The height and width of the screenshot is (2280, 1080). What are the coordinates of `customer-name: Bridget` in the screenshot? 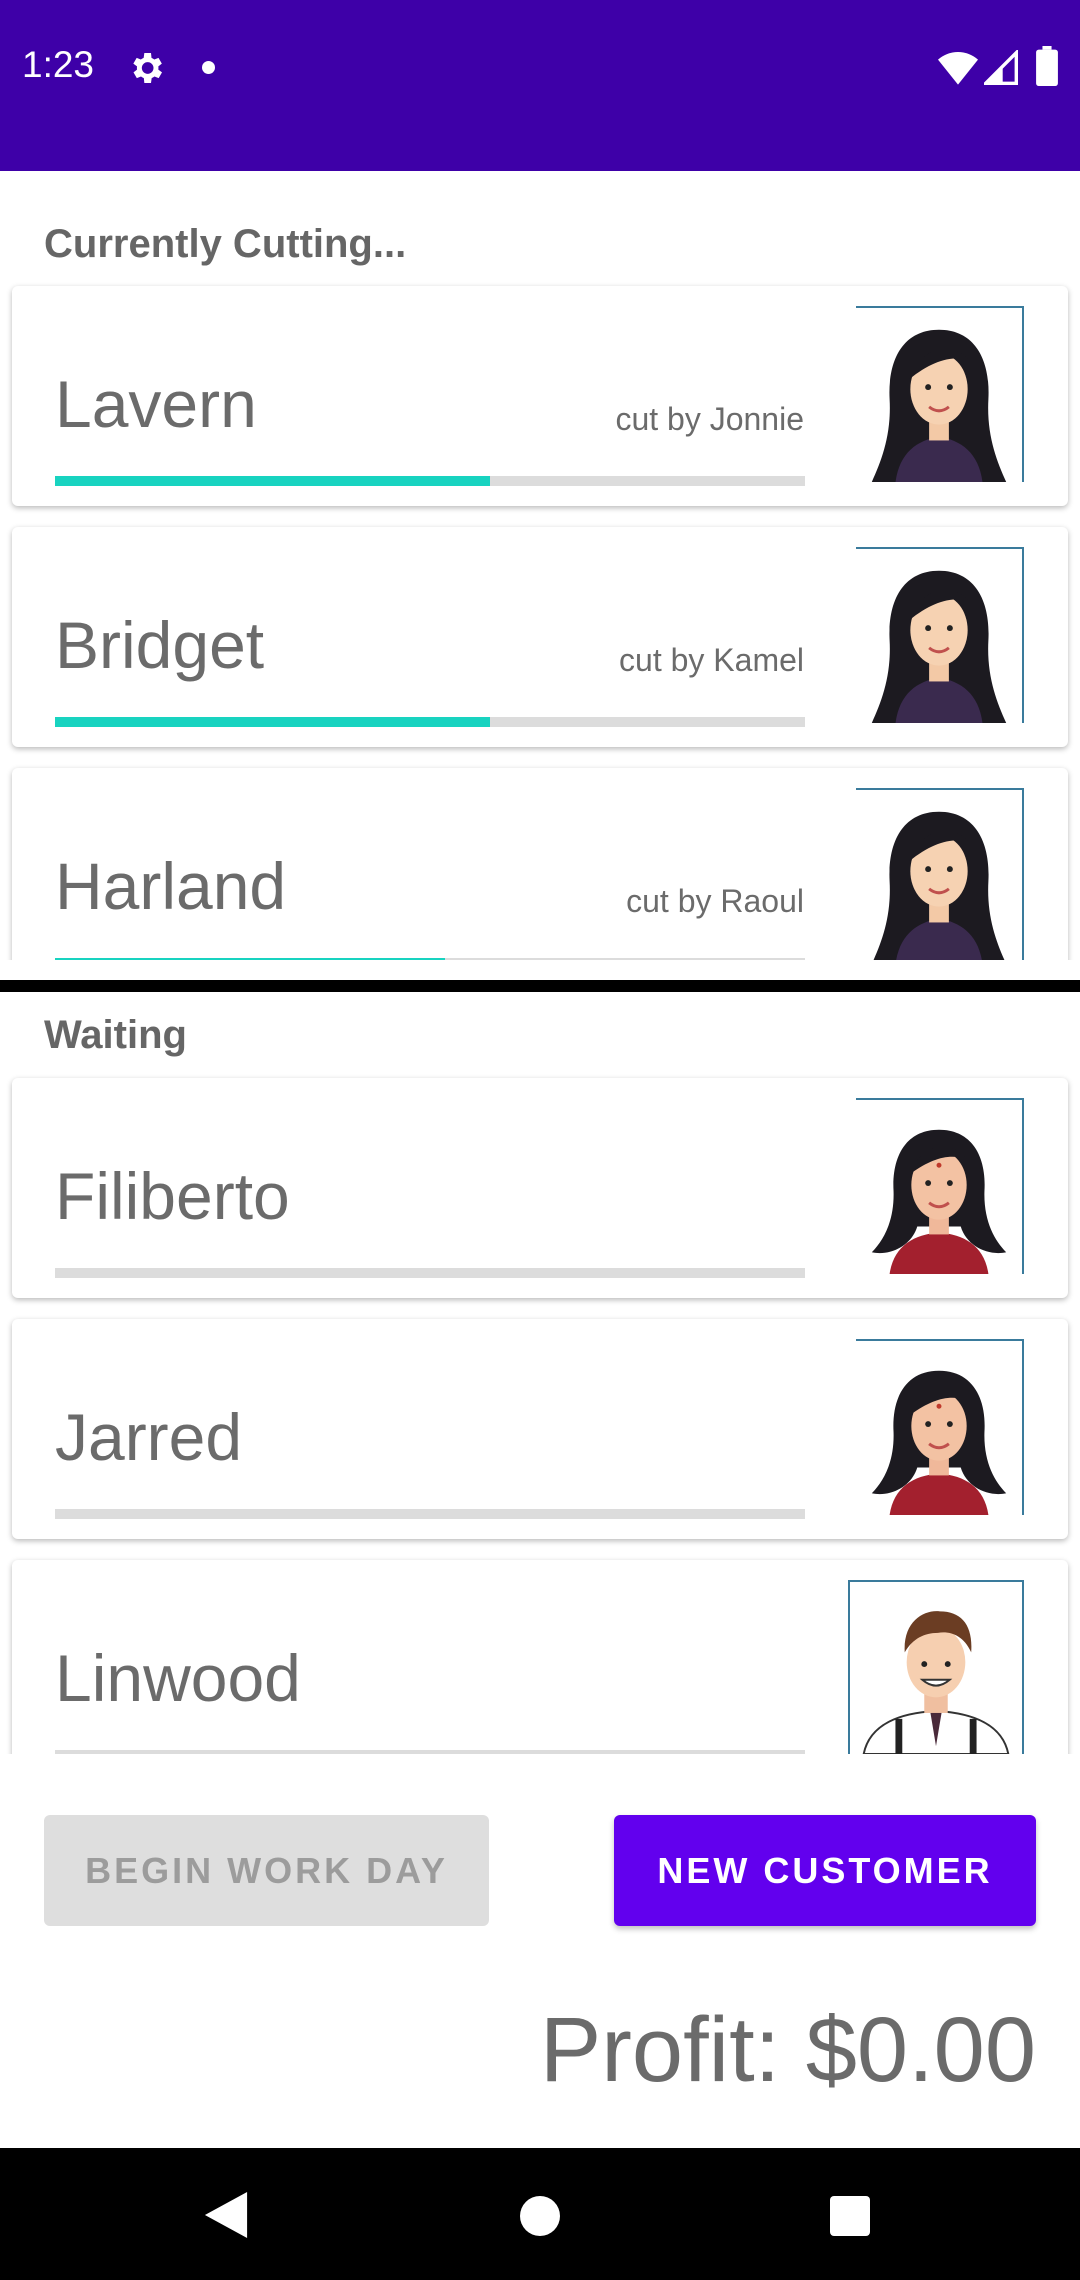 It's located at (160, 645).